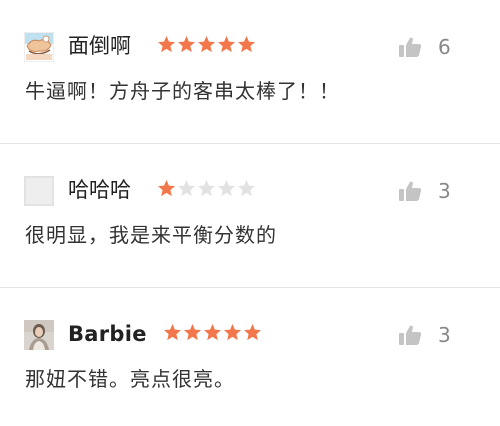  What do you see at coordinates (99, 190) in the screenshot?
I see `username: 哈哈哈` at bounding box center [99, 190].